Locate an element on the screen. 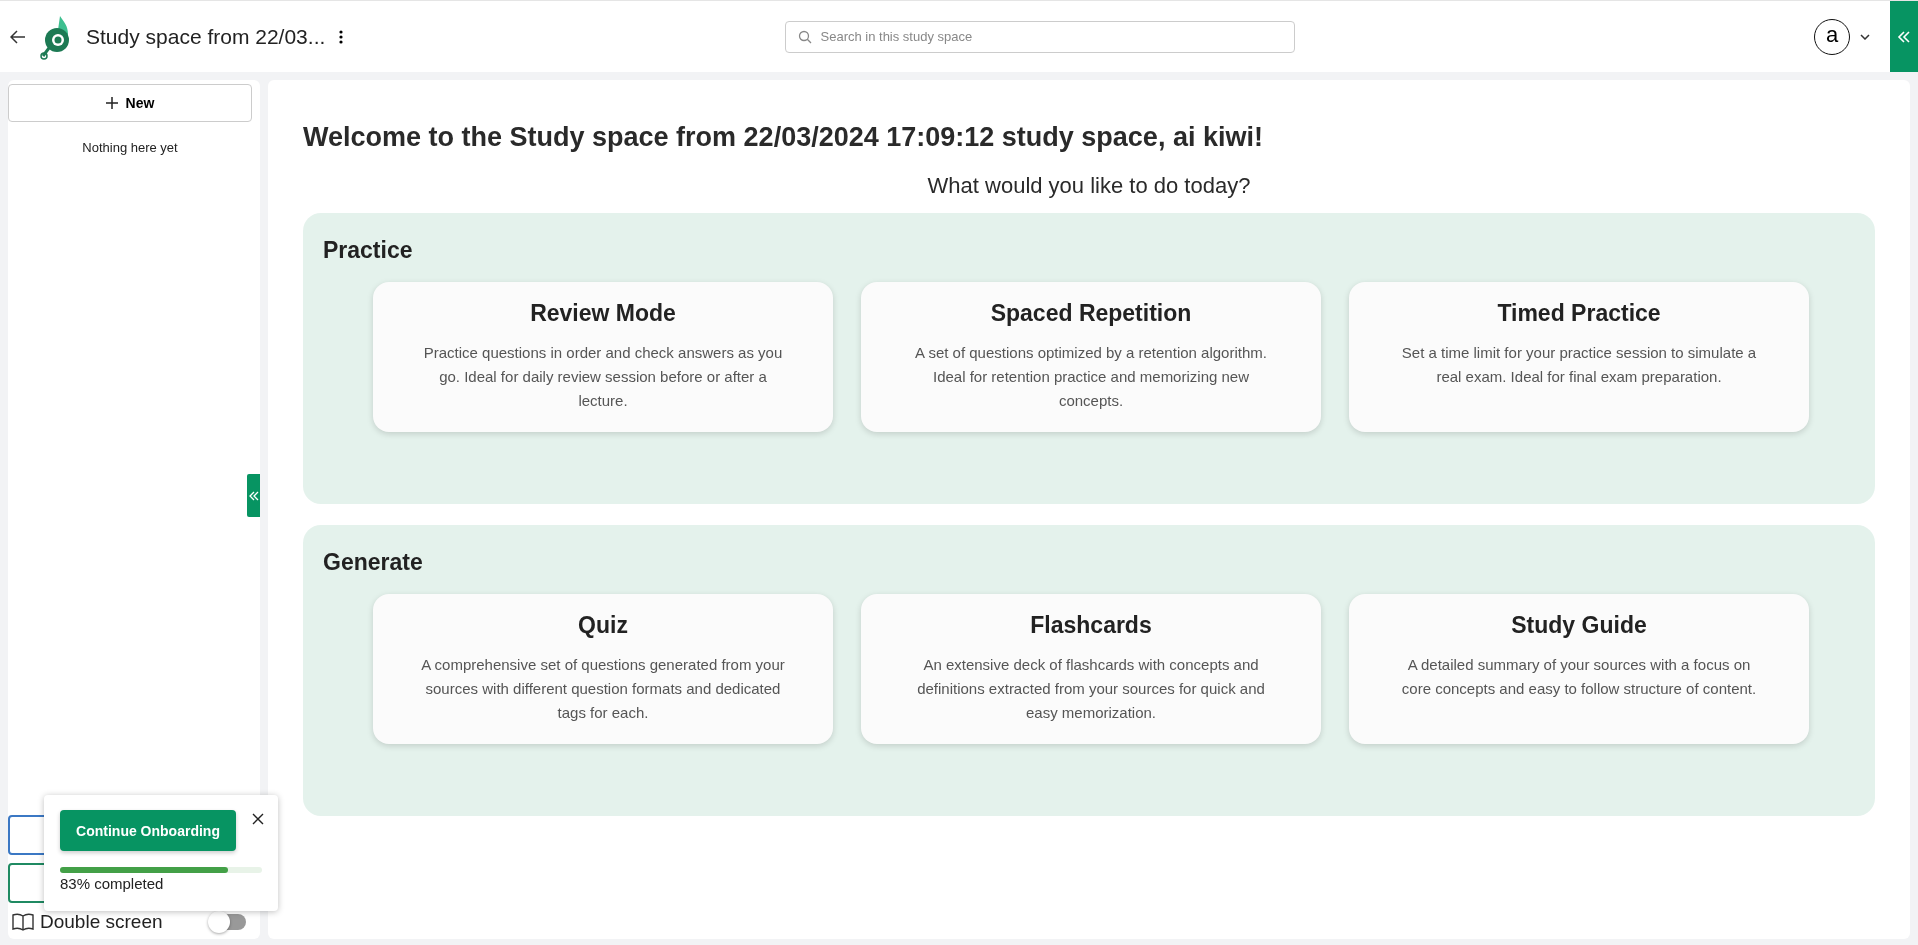  card-title: Spaced Repetition is located at coordinates (1091, 313).